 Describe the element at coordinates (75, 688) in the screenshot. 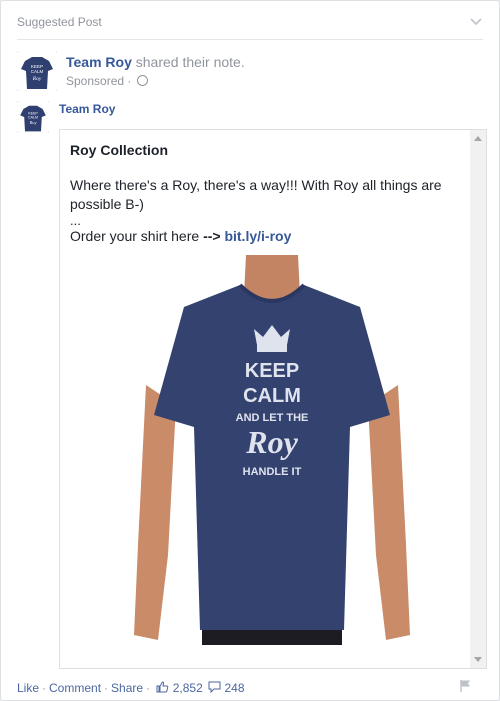

I see `comment-link: Comment` at that location.